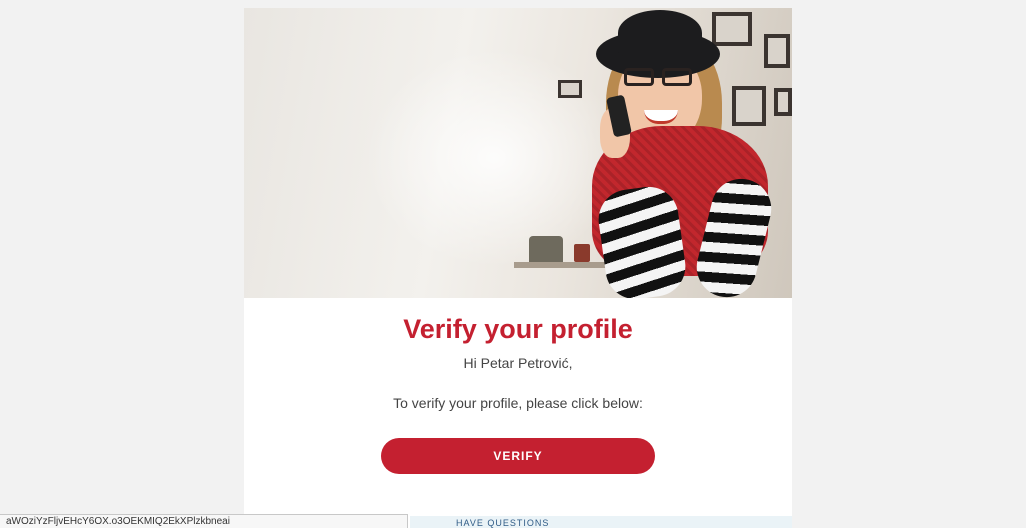  I want to click on greeting-text: Hi Petar Petrović,, so click(518, 363).